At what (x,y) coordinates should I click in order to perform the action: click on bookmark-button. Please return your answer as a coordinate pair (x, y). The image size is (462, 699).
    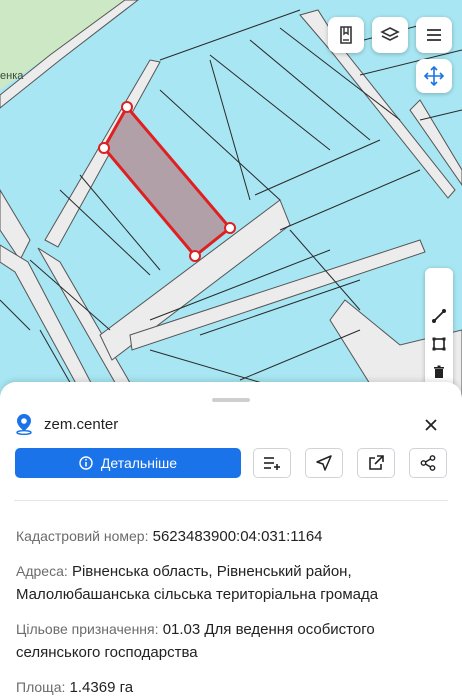
    Looking at the image, I should click on (346, 35).